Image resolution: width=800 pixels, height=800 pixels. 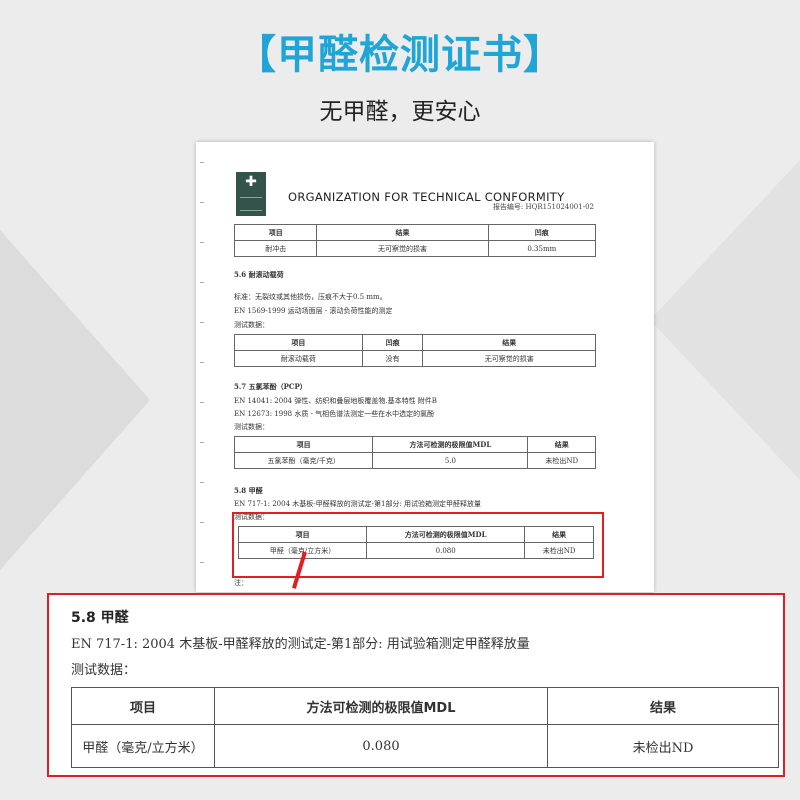 I want to click on report-number: 报告编号: HQR151024001-02, so click(x=543, y=207).